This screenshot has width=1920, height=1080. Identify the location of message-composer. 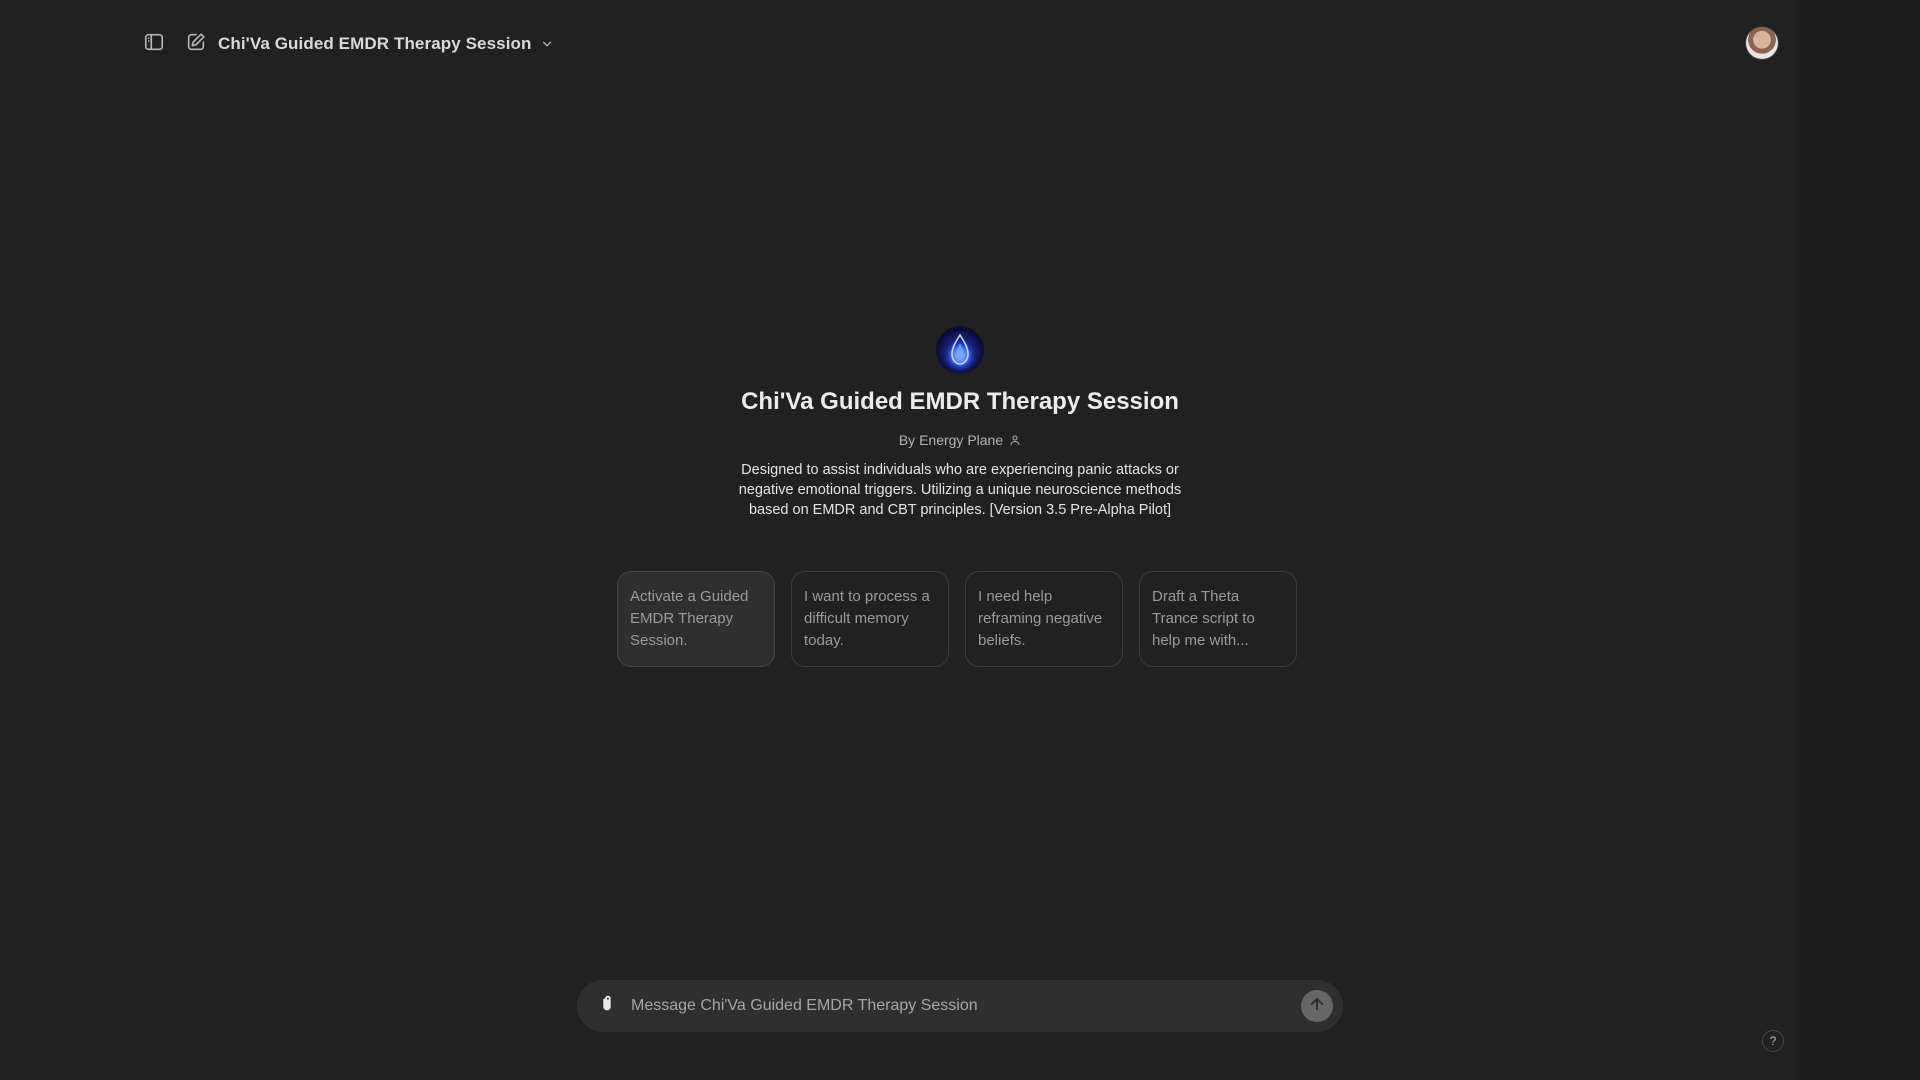
(960, 1006).